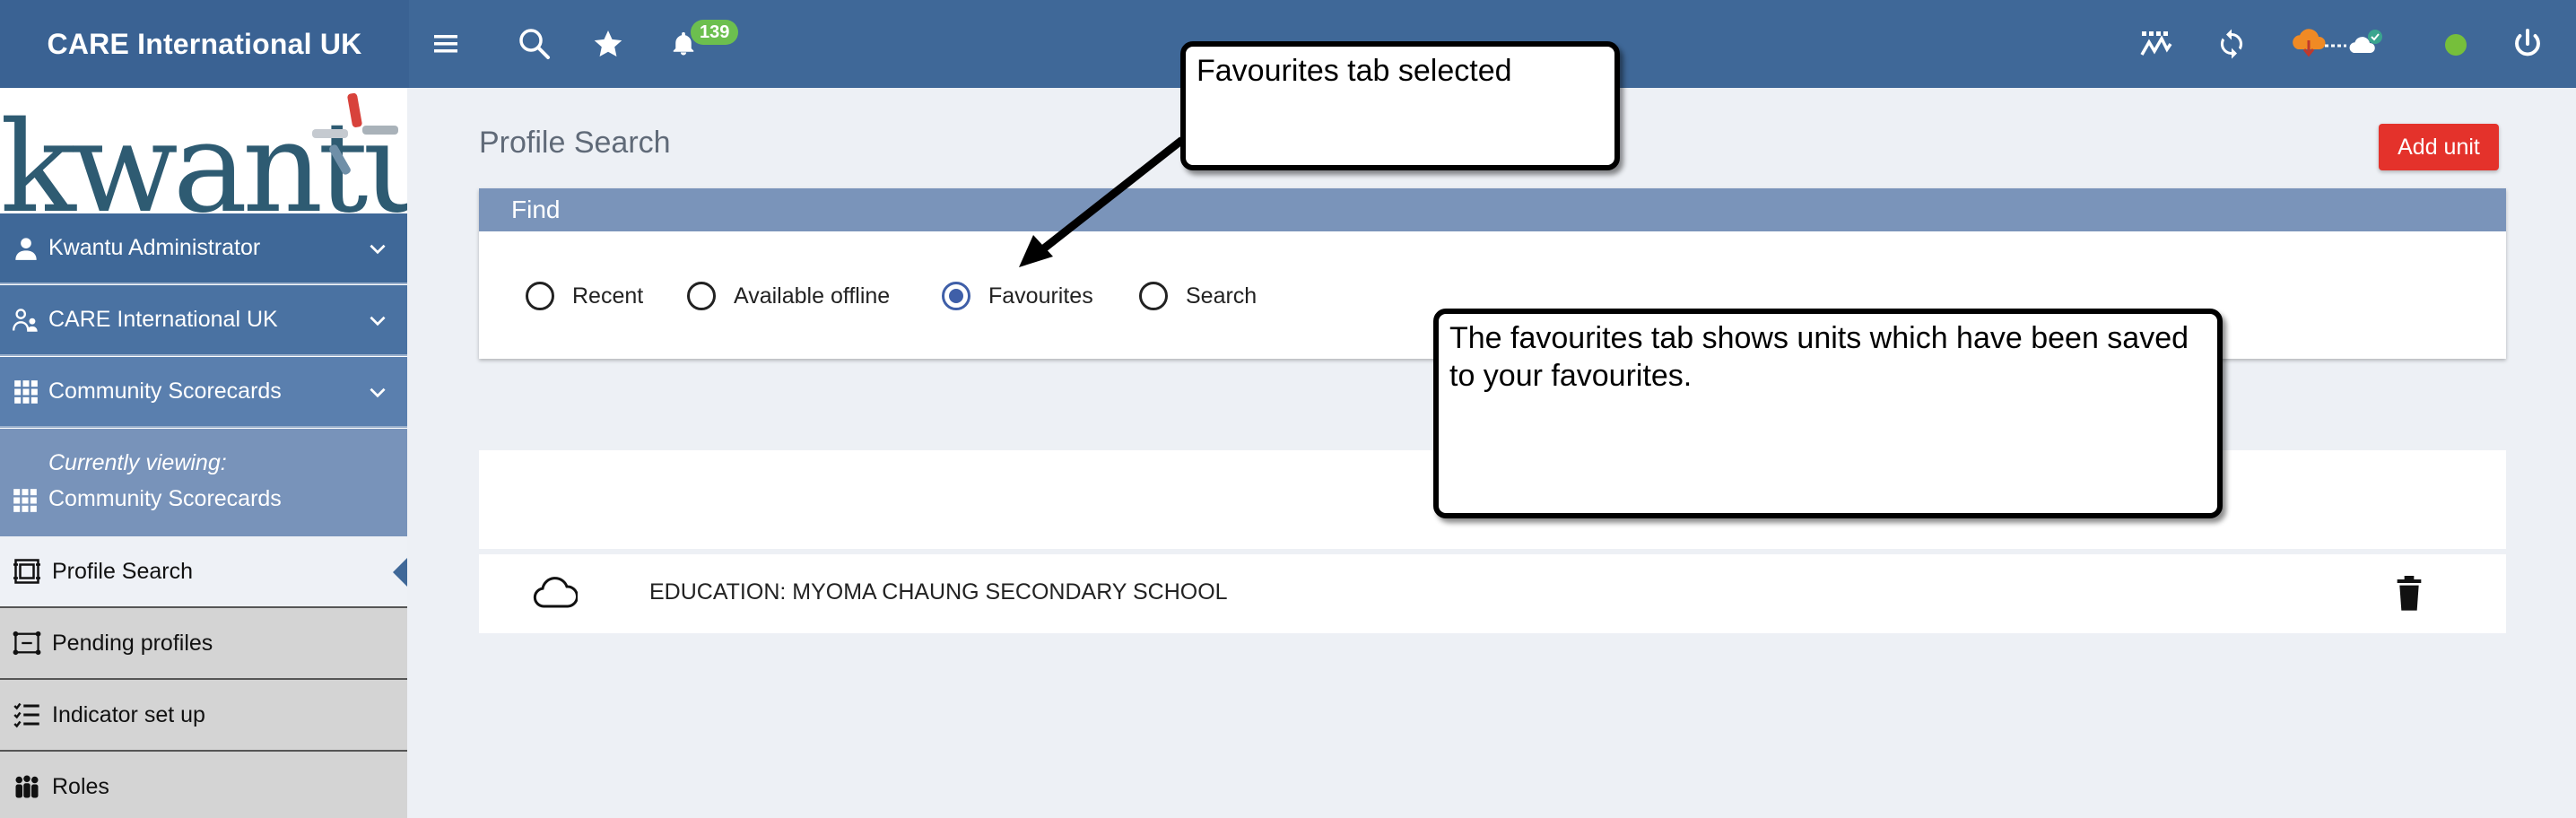  What do you see at coordinates (535, 44) in the screenshot?
I see `search-icon` at bounding box center [535, 44].